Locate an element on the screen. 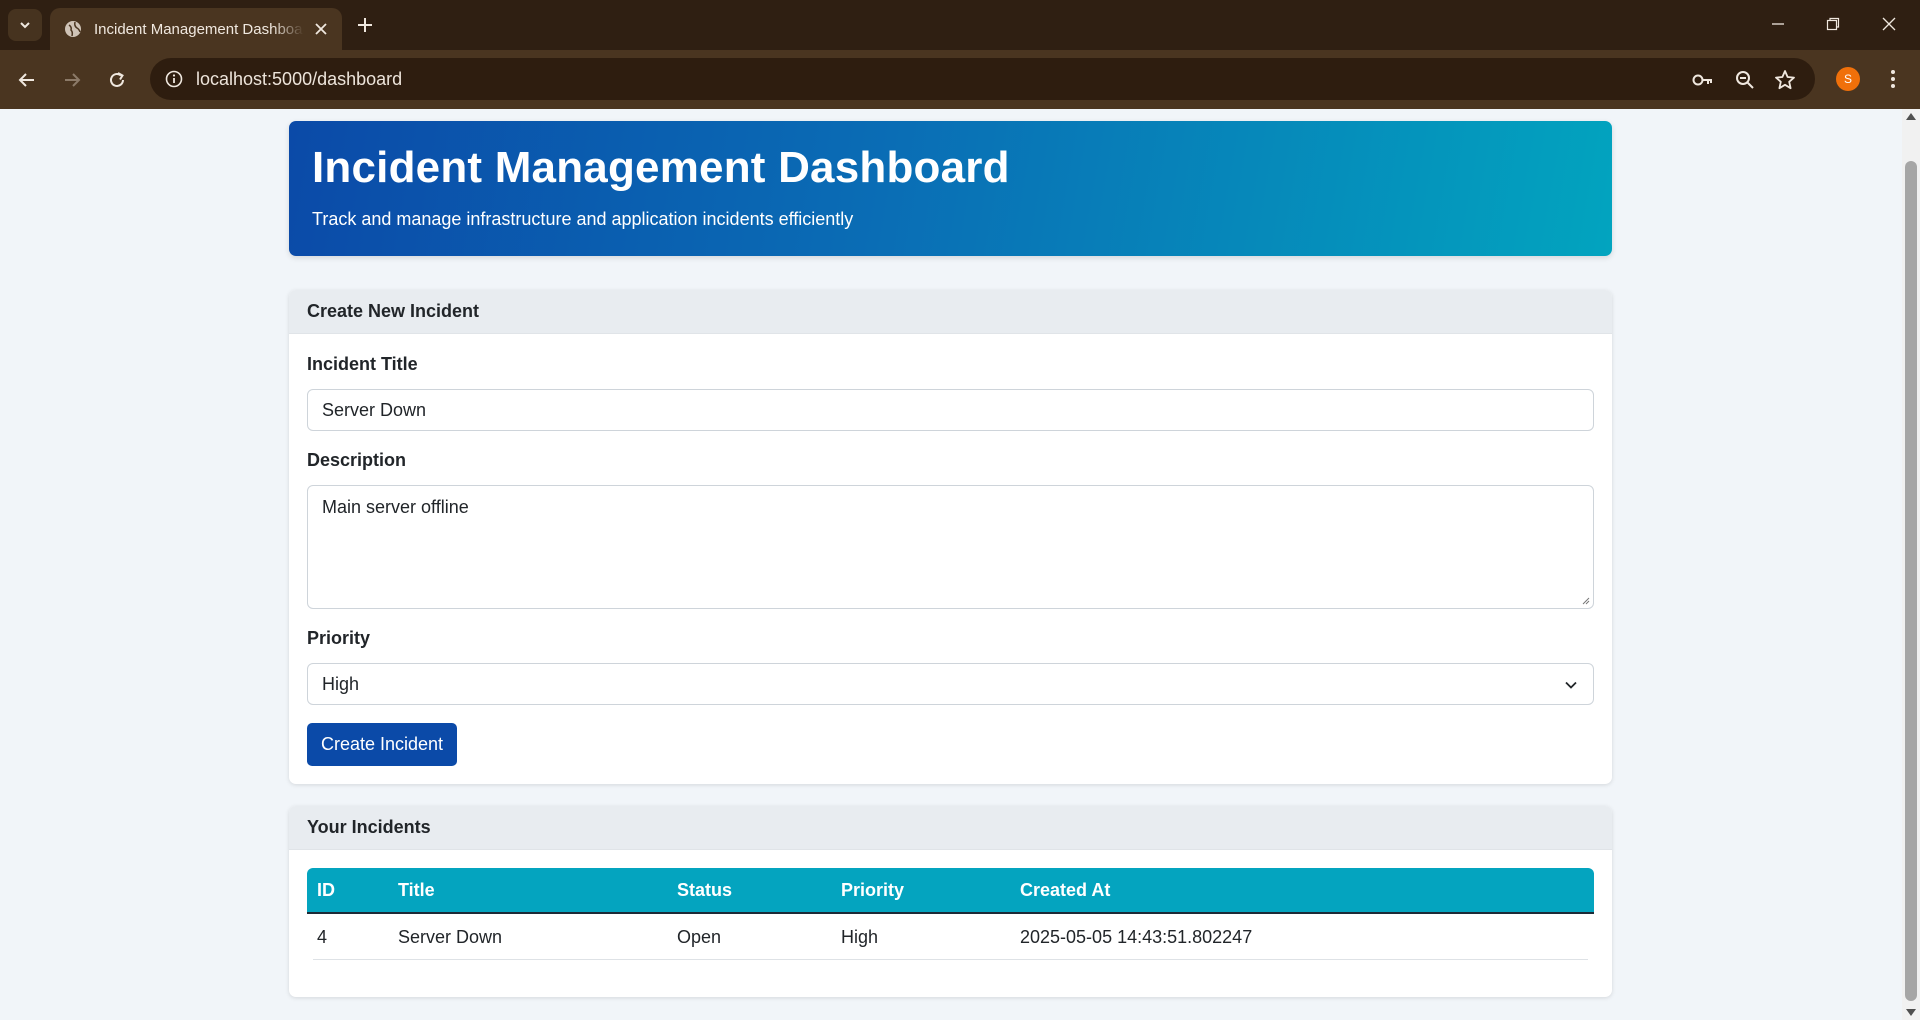  incident-title-input: Server Down is located at coordinates (950, 410).